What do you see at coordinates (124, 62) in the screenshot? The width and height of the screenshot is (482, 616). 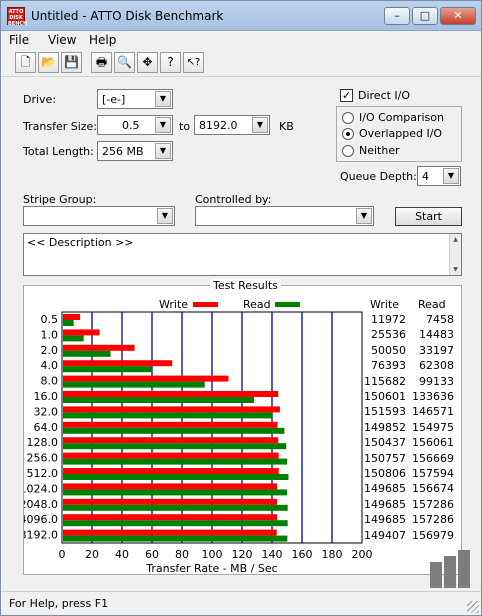 I see `print-preview-icon: 🔍` at bounding box center [124, 62].